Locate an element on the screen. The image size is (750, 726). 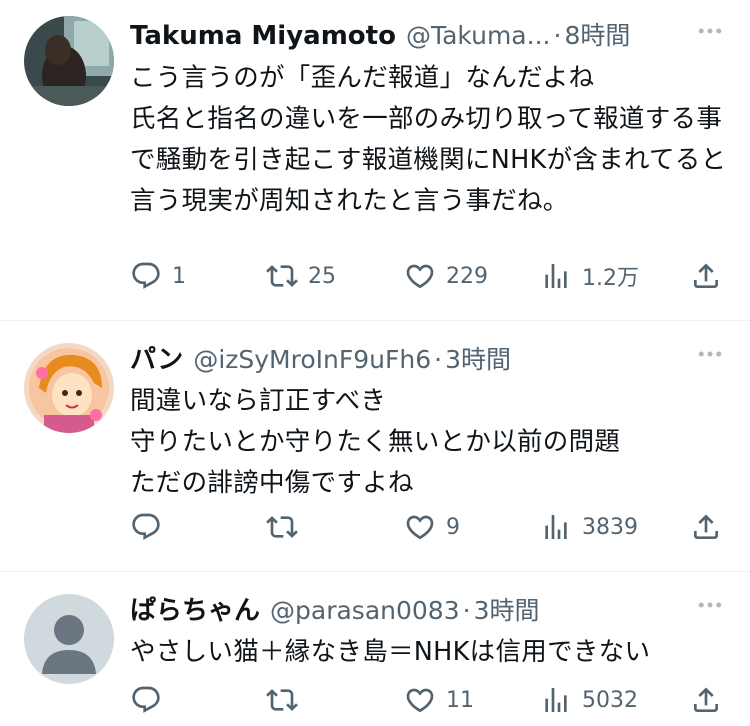
display-name: パン is located at coordinates (156, 356).